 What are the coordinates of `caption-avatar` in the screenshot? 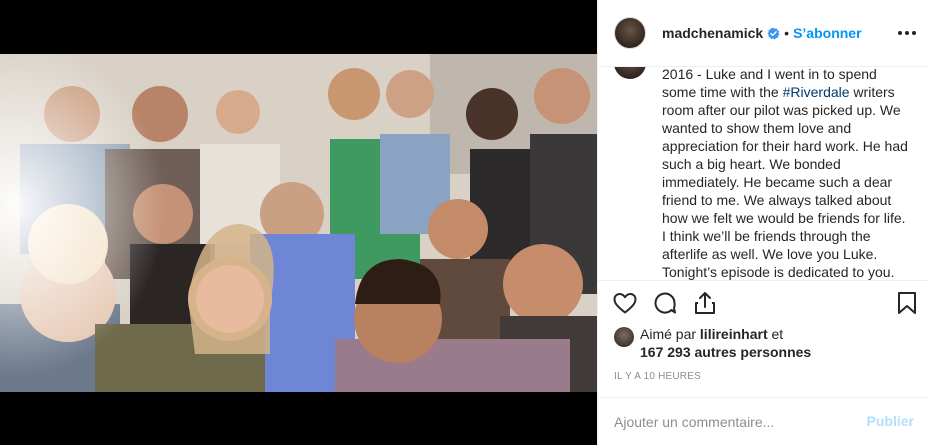 It's located at (630, 73).